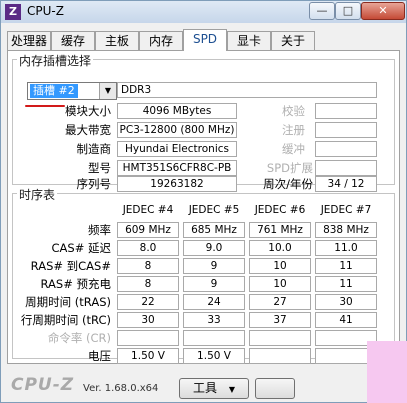  I want to click on manufacturer-label: 制造商, so click(94, 149).